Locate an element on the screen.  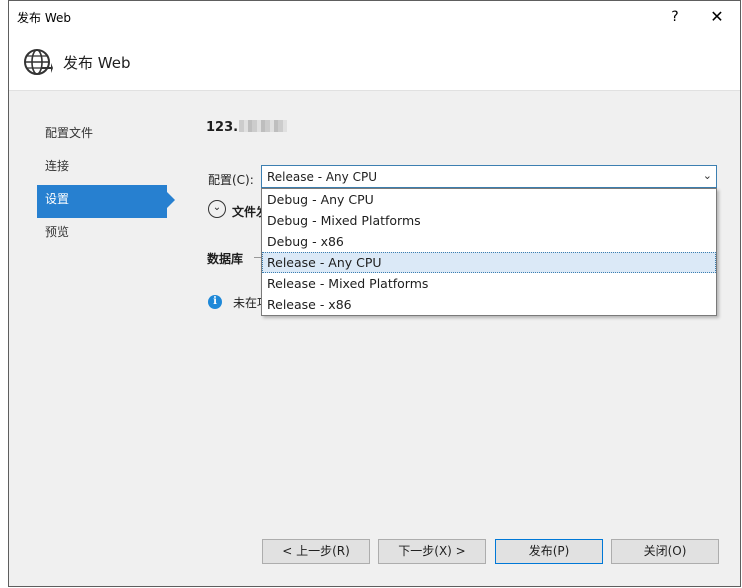
publish-button: 发布(P) is located at coordinates (549, 551).